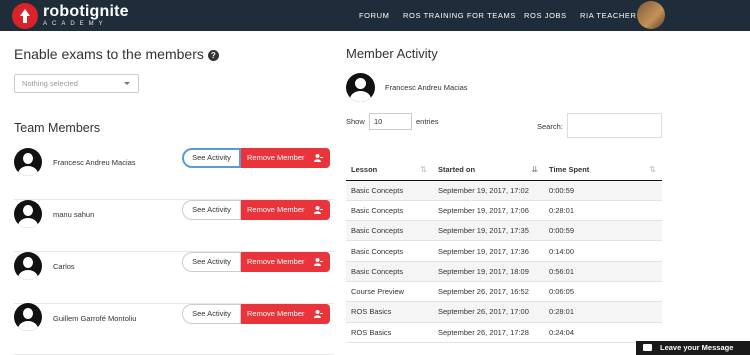 This screenshot has height=355, width=750. What do you see at coordinates (426, 87) in the screenshot?
I see `activity-member-name: Francesc Andreu Macias` at bounding box center [426, 87].